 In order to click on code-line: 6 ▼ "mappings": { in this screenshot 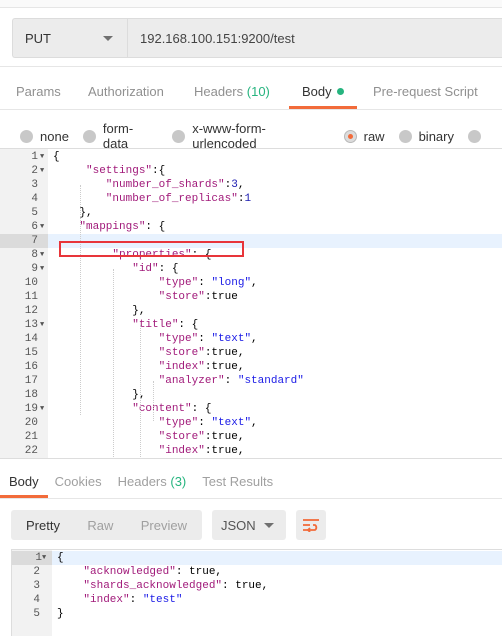, I will do `click(251, 227)`.